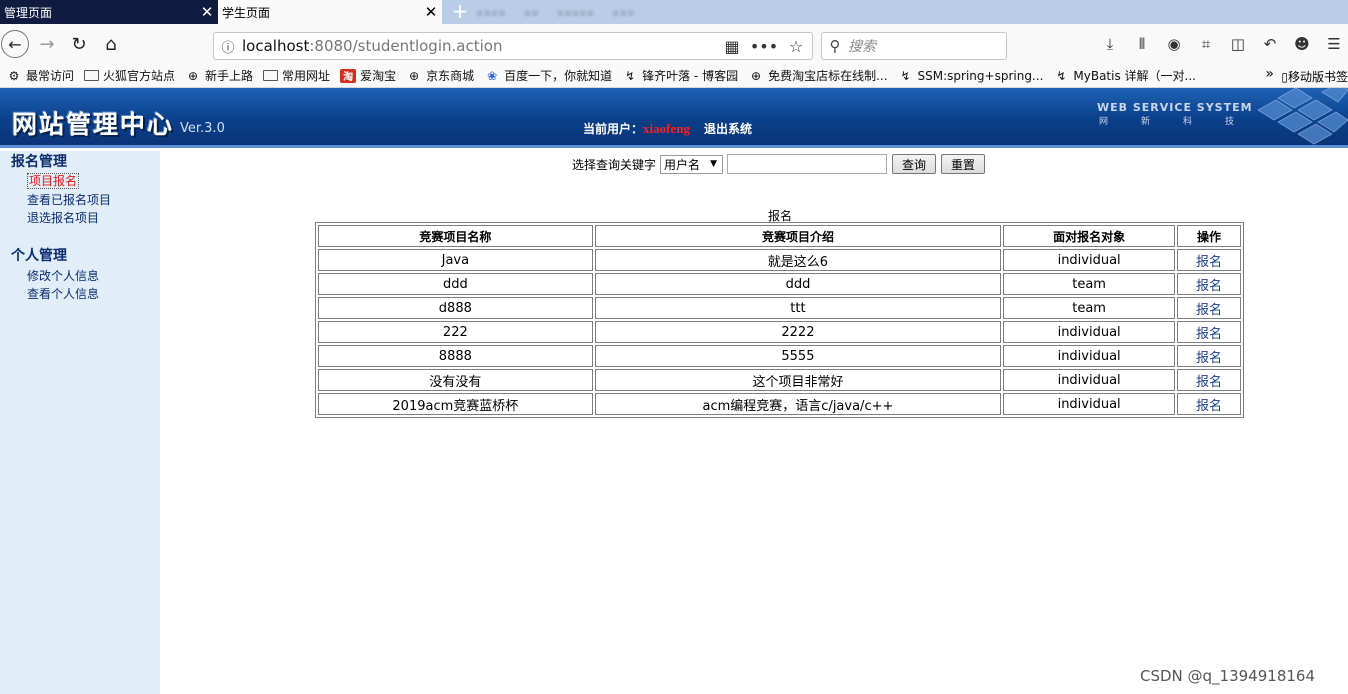 This screenshot has width=1348, height=694. Describe the element at coordinates (674, 12) in the screenshot. I see `browser-tab-strip: 管理页面 ✕ 学生页面 ✕ + ▪▪▪▪ ▪▪ ▪▪▪▪▪ ▪▪▪` at that location.